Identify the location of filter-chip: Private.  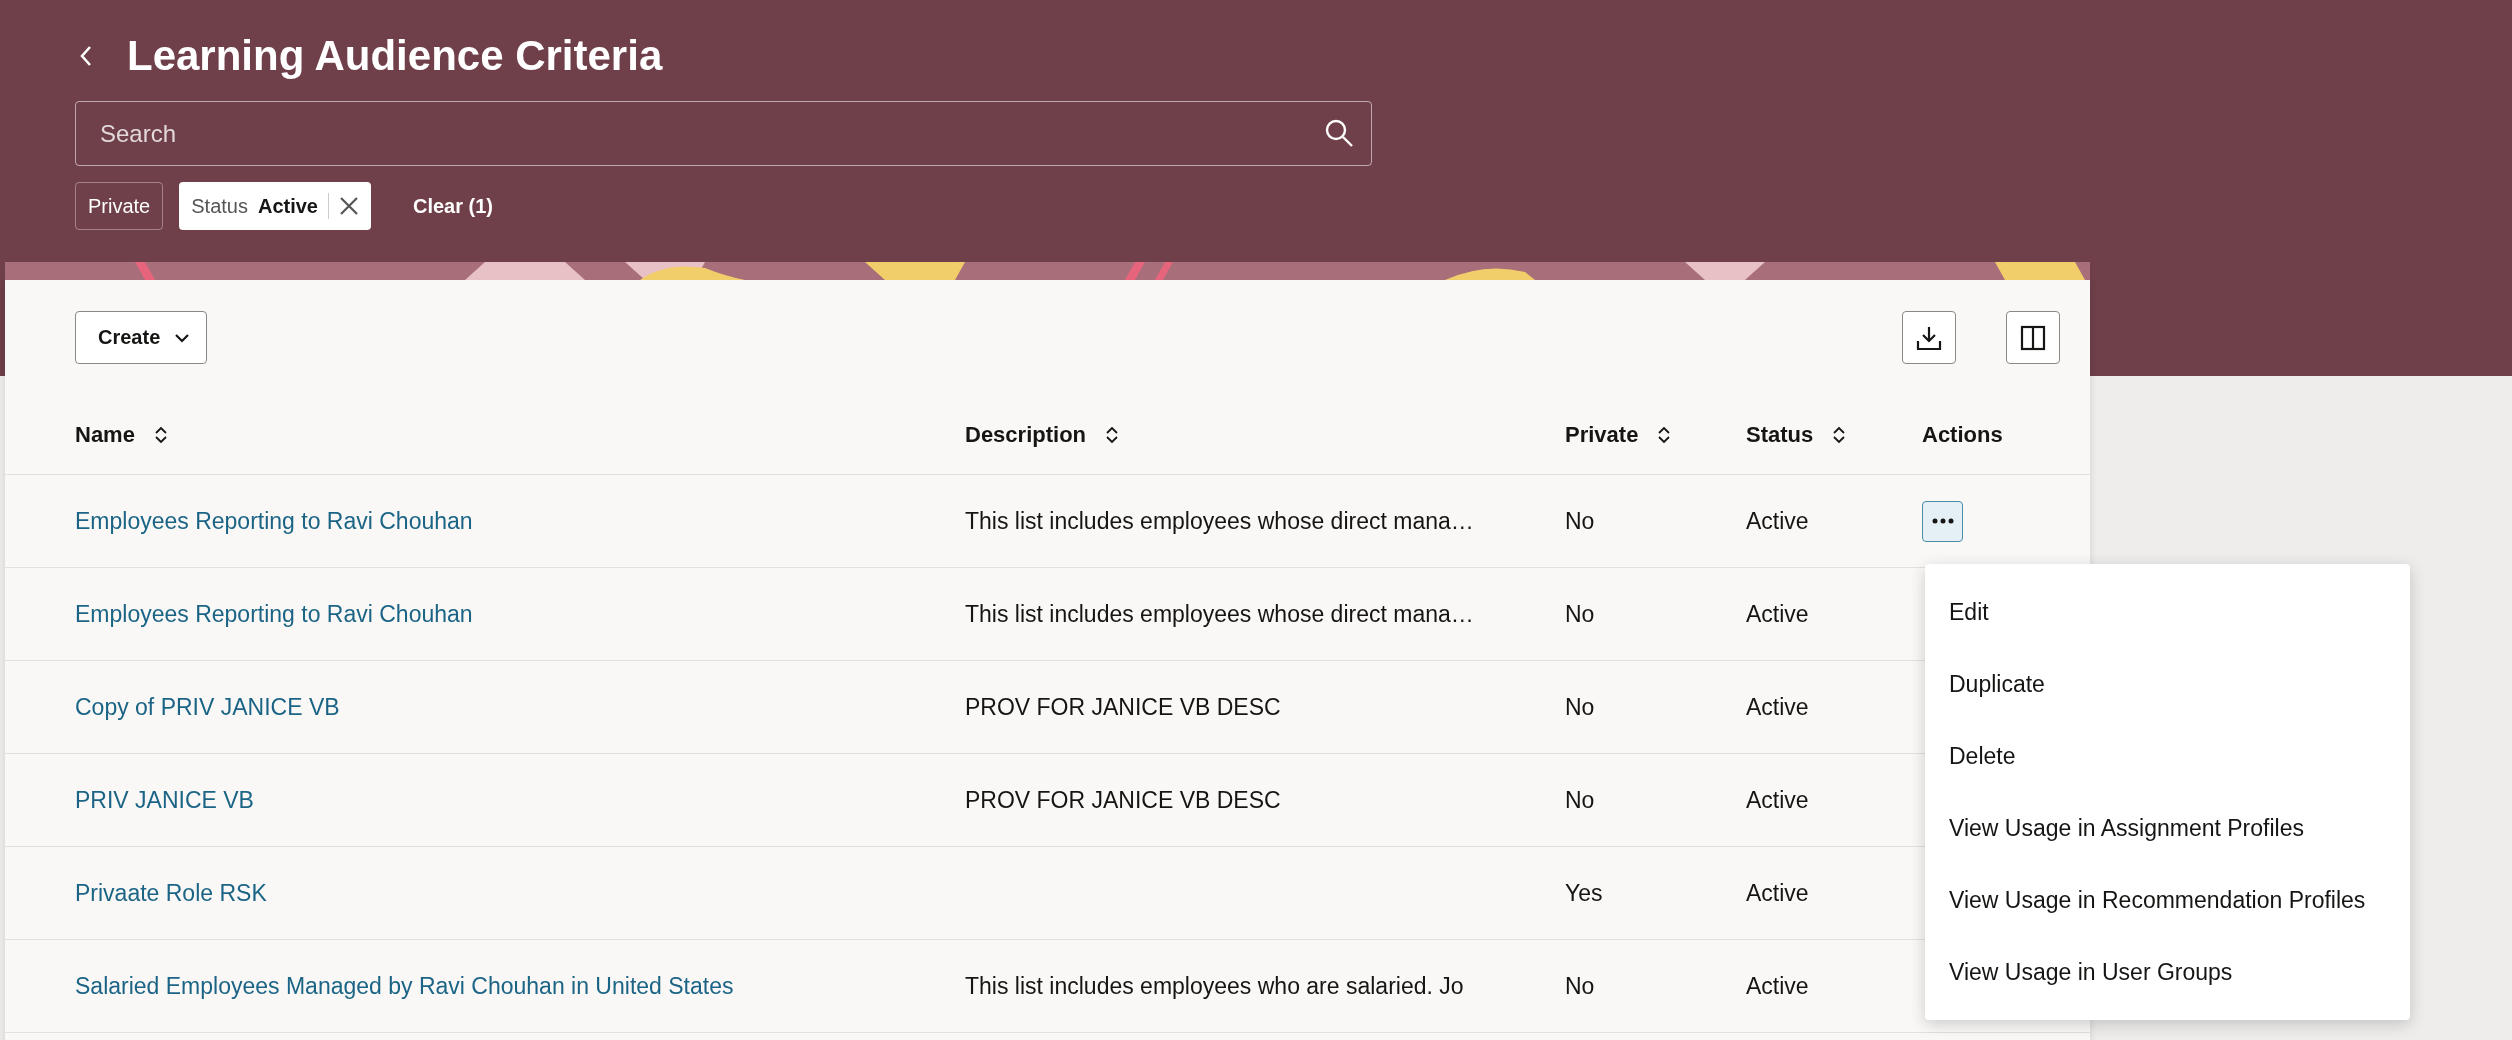
(119, 206).